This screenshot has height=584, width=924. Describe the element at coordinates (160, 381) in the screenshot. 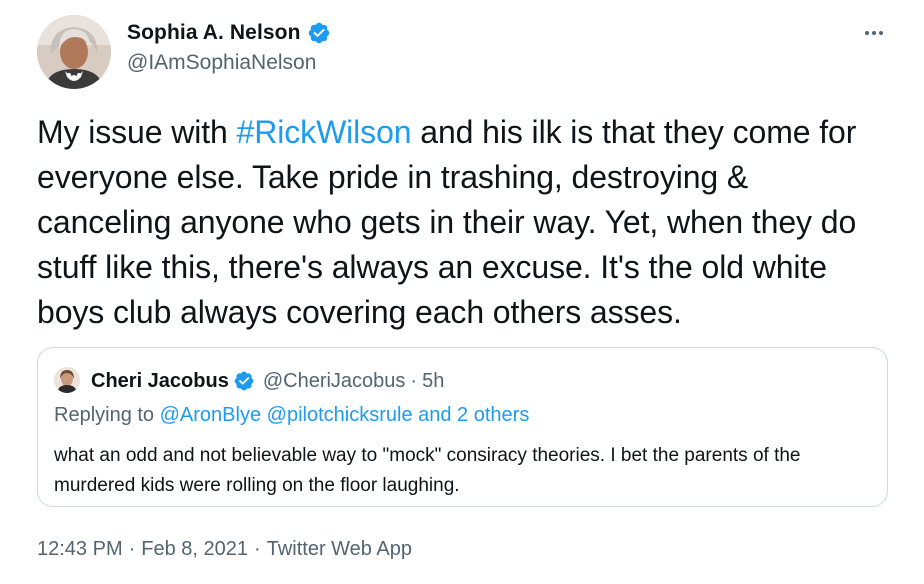

I see `quoted-author-name: Cheri Jacobus` at that location.